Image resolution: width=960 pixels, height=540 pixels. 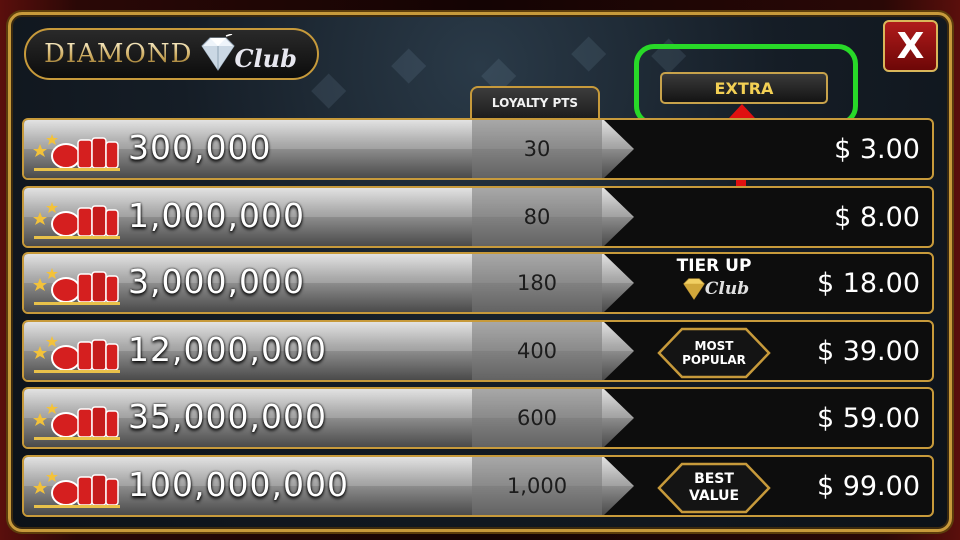 I want to click on coin-amount: 35,000,000, so click(x=227, y=416).